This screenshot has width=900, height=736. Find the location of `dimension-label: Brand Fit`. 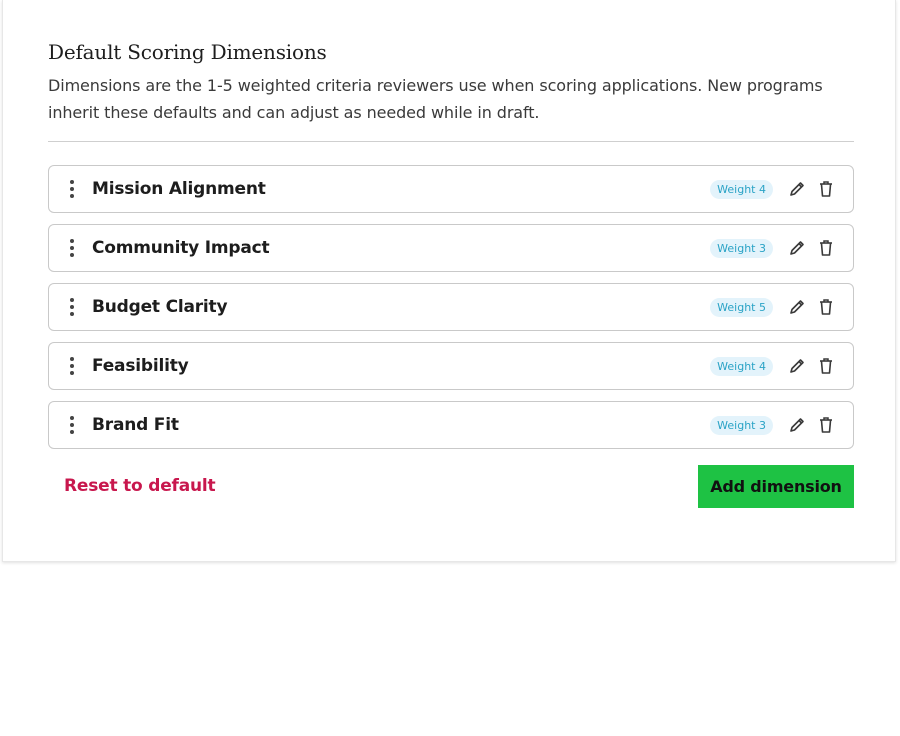

dimension-label: Brand Fit is located at coordinates (135, 425).